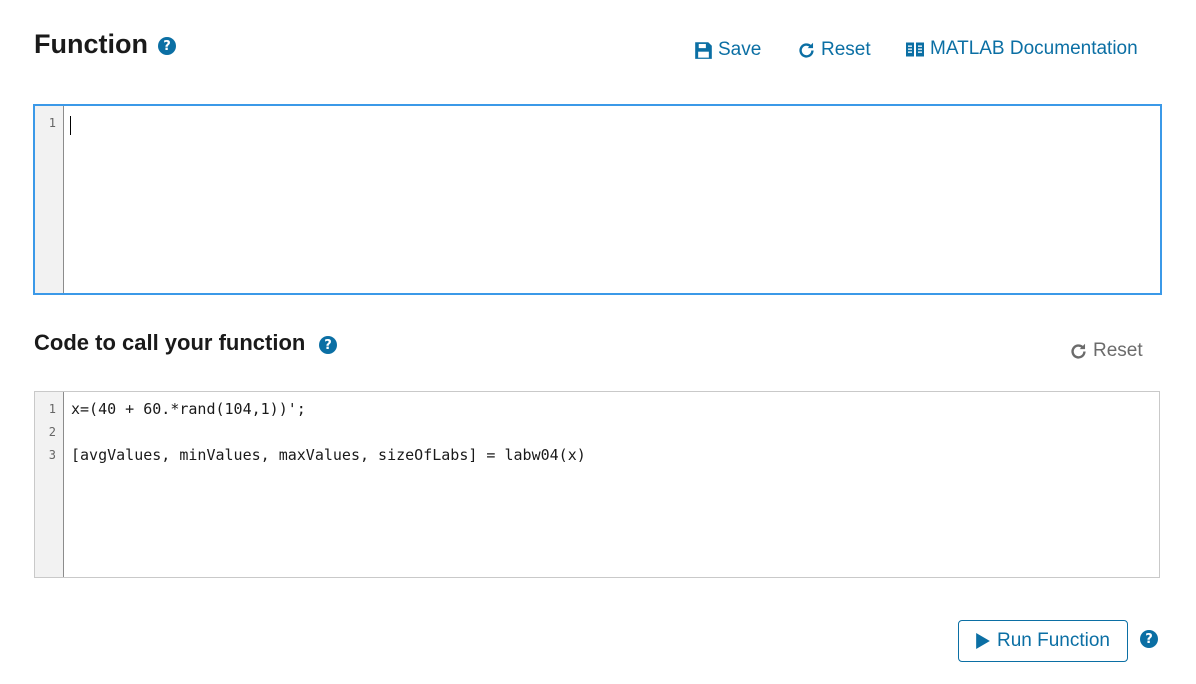 This screenshot has height=684, width=1196. I want to click on call-code-title: Code to call your function, so click(170, 342).